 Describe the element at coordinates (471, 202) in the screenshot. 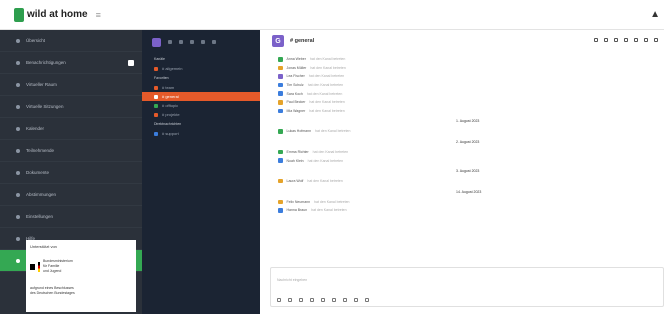

I see `message-row: Felix Neumann hat den Kanal betreten` at that location.